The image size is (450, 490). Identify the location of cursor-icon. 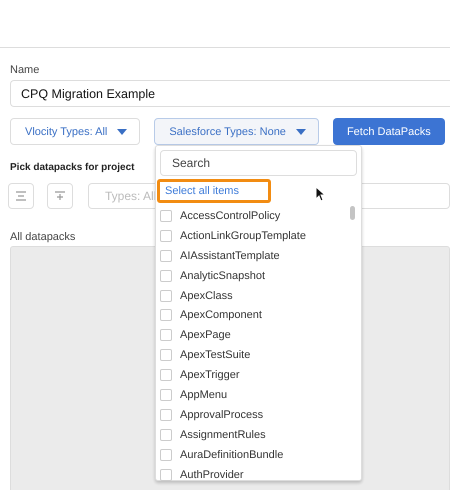
(320, 194).